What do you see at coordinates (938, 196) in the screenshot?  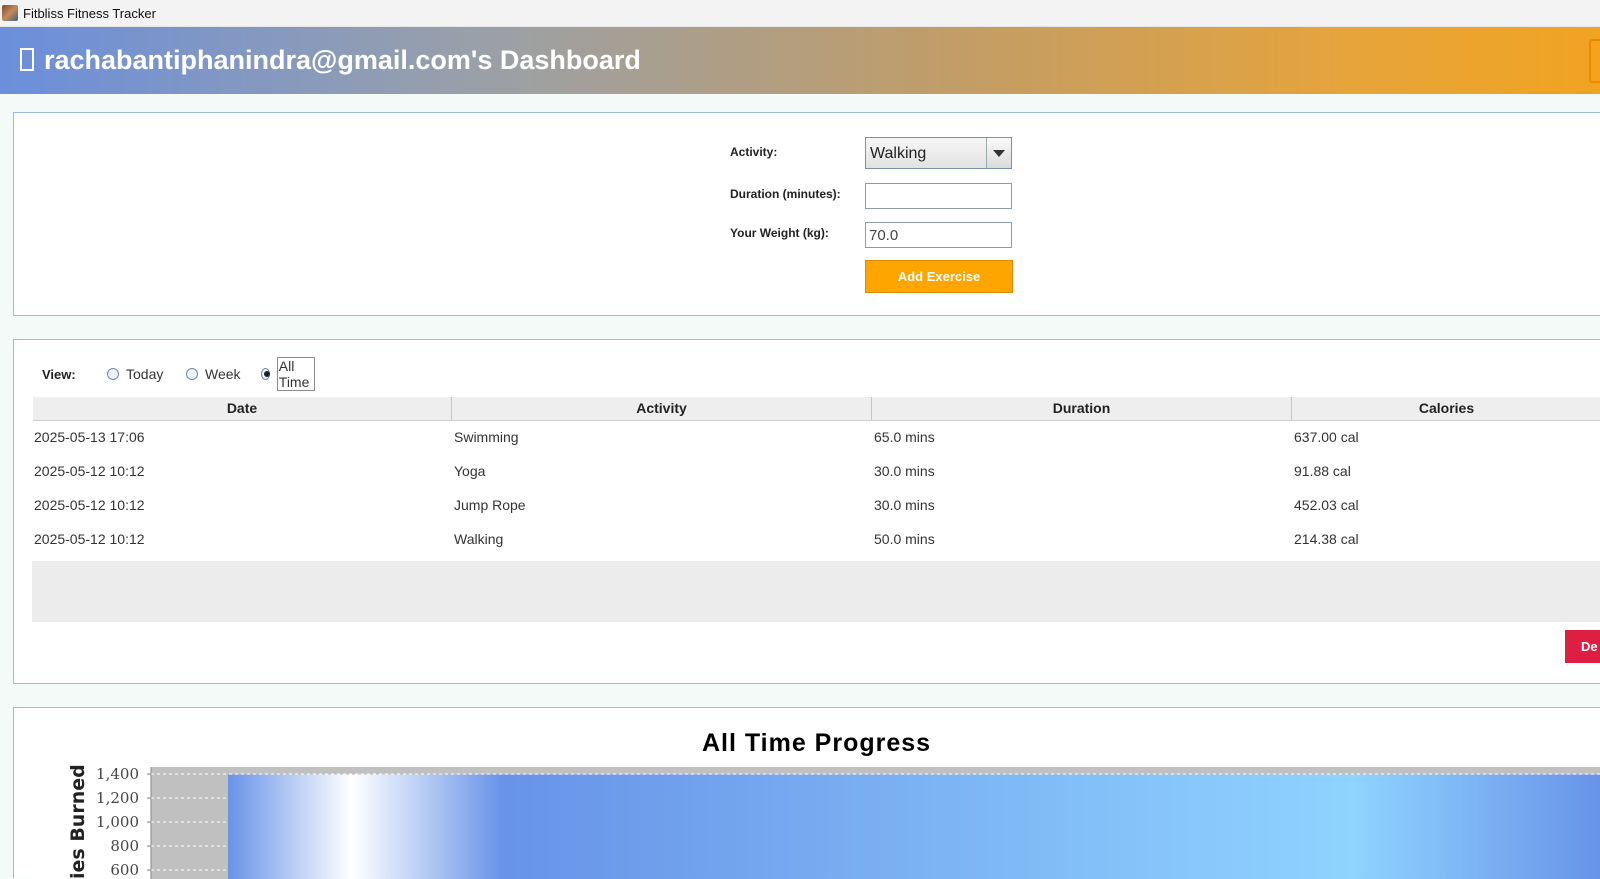 I see `duration-input` at bounding box center [938, 196].